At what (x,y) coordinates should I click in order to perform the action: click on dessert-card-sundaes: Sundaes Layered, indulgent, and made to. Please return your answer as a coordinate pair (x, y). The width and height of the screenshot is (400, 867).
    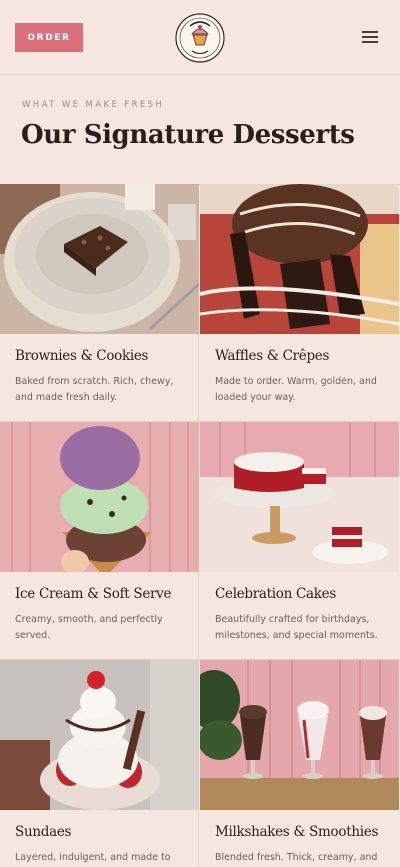
    Looking at the image, I should click on (99, 763).